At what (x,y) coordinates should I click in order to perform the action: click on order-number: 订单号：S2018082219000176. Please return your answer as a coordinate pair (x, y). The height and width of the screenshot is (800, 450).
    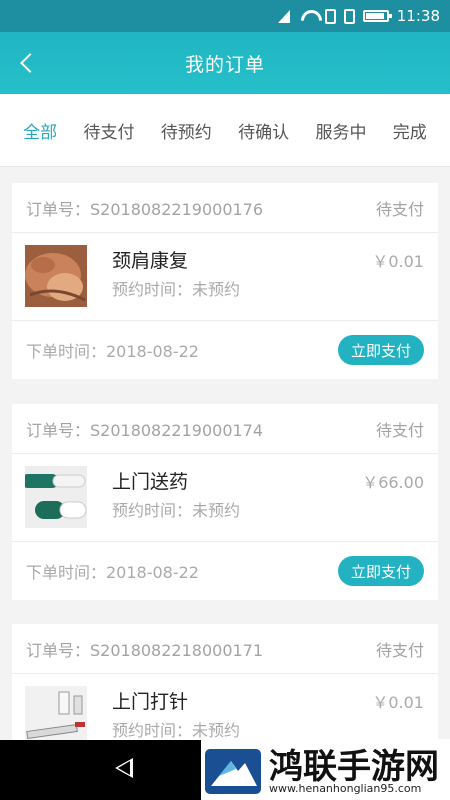
    Looking at the image, I should click on (145, 209).